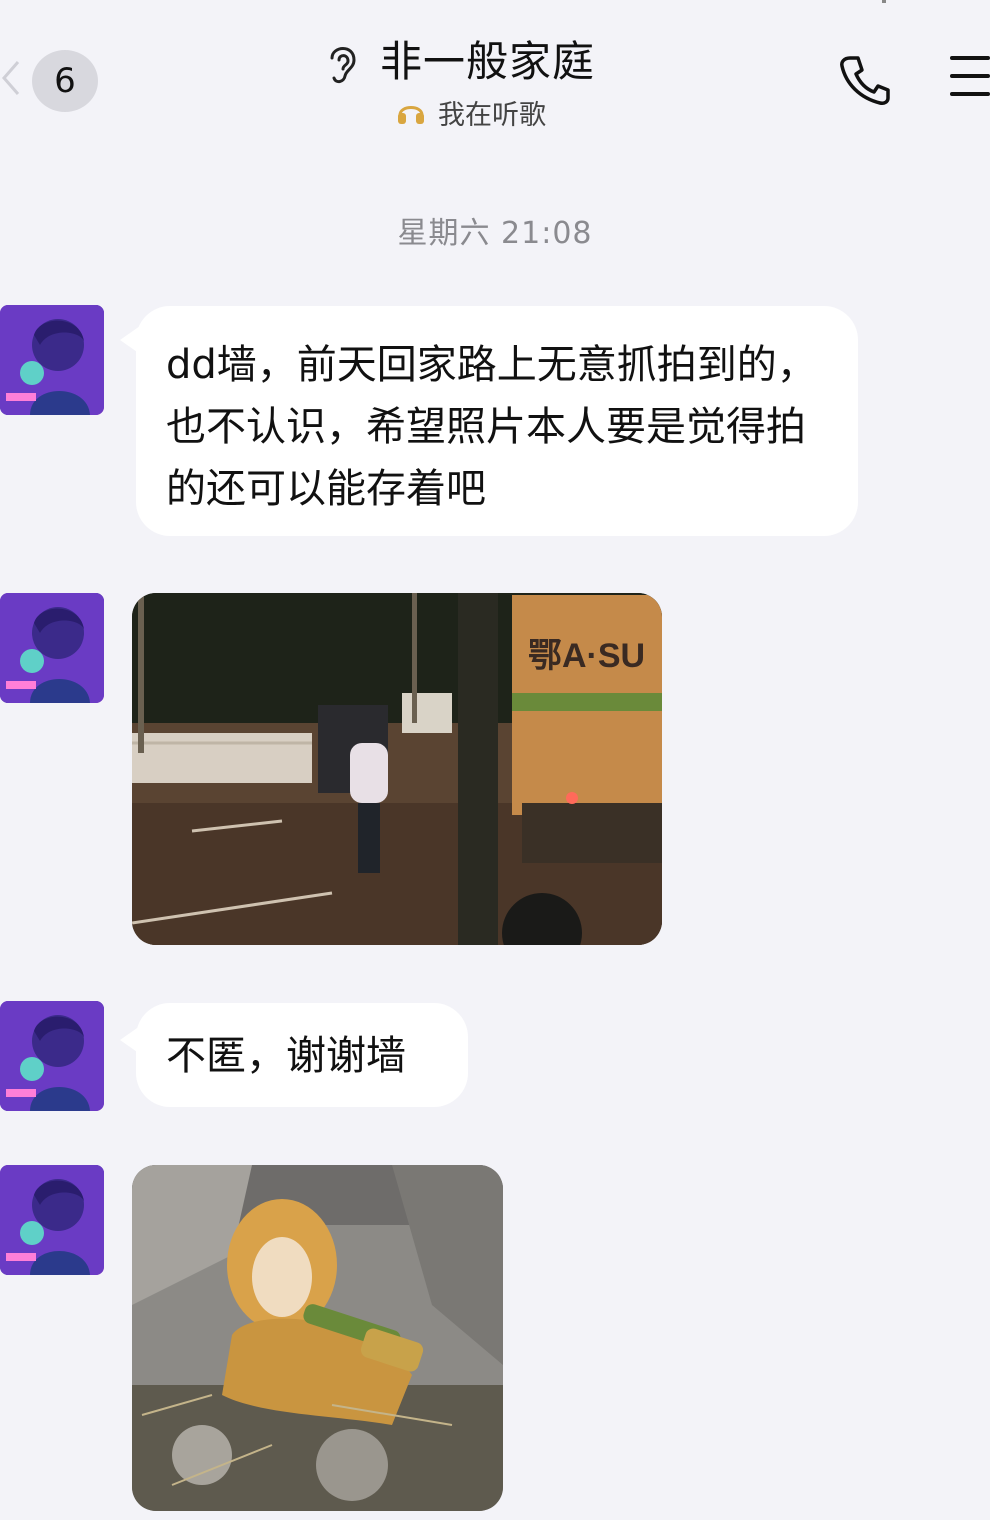 The image size is (990, 1520). Describe the element at coordinates (286, 1056) in the screenshot. I see `message-text: 不匿，谢谢墙` at that location.